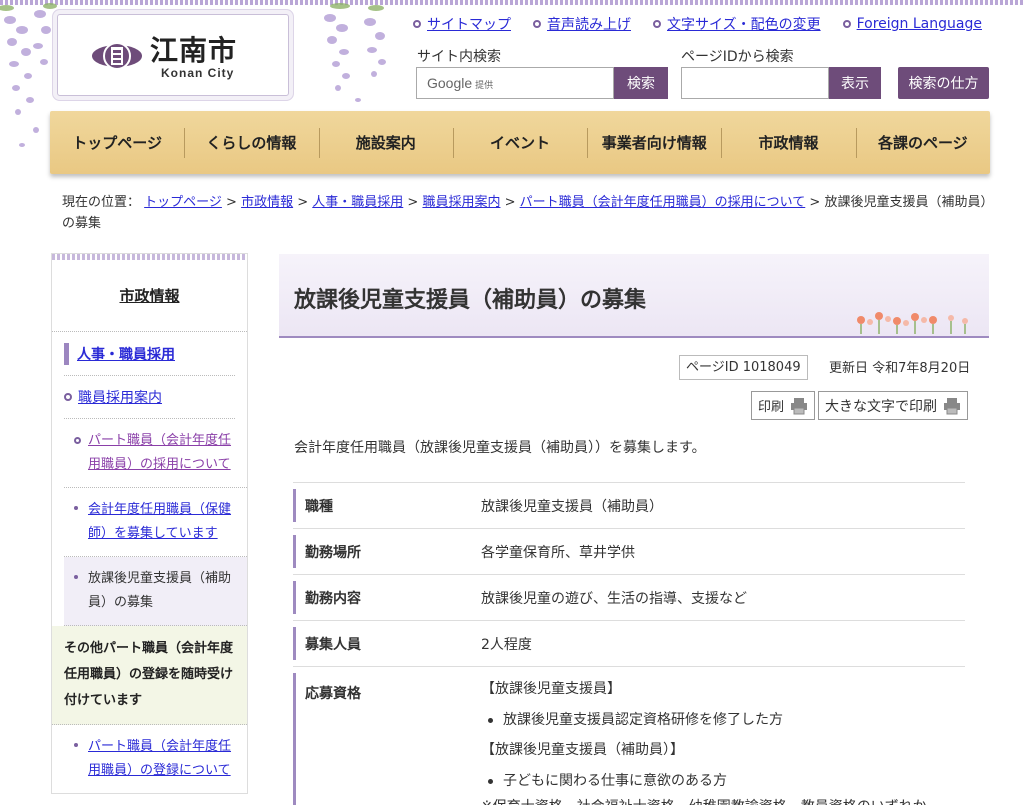 The image size is (1024, 805). I want to click on utility-link-sitemap: サイトマップ, so click(462, 24).